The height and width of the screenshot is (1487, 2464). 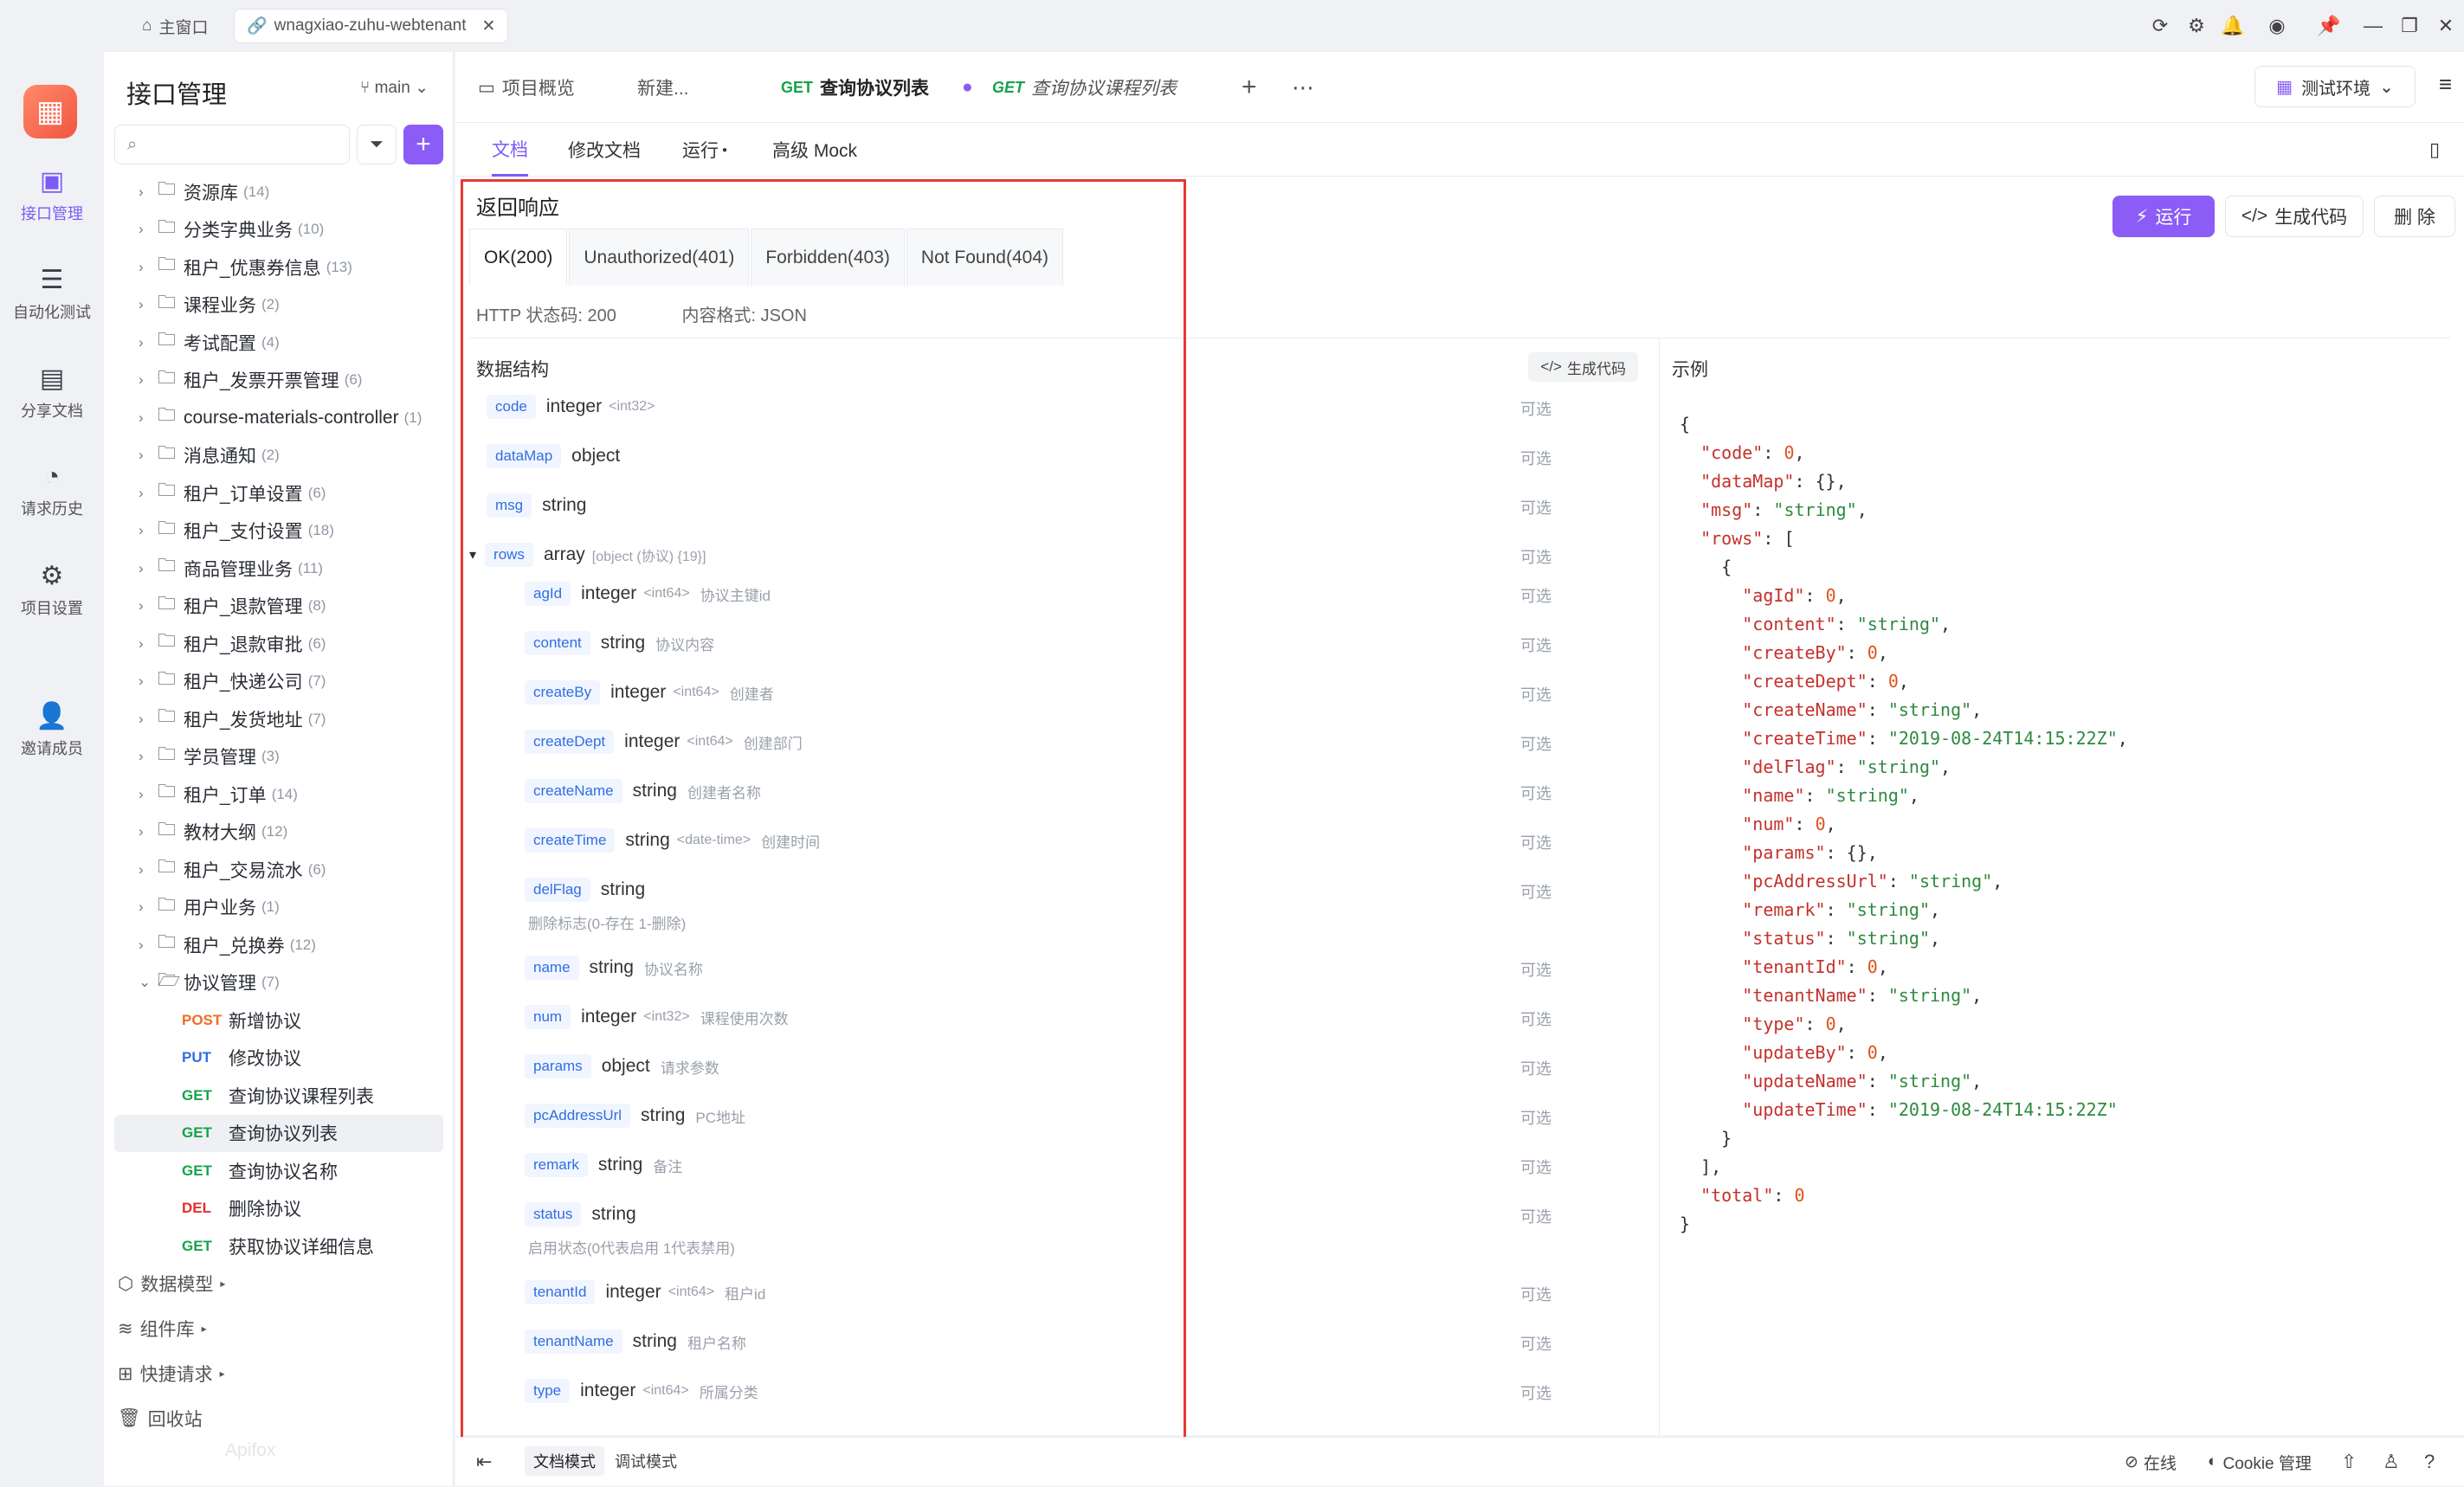 What do you see at coordinates (2445, 84) in the screenshot?
I see `menu-icon: ≡` at bounding box center [2445, 84].